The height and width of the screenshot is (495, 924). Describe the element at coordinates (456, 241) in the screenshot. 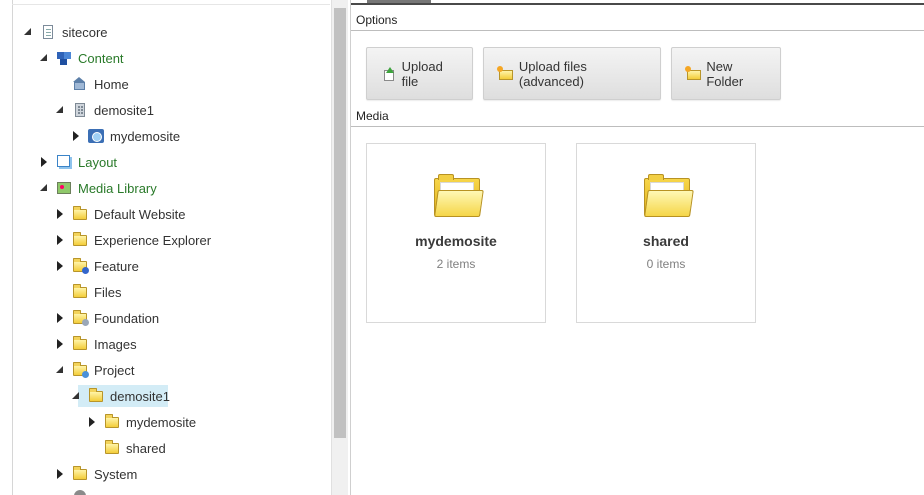

I see `tile-name: mydemosite` at that location.